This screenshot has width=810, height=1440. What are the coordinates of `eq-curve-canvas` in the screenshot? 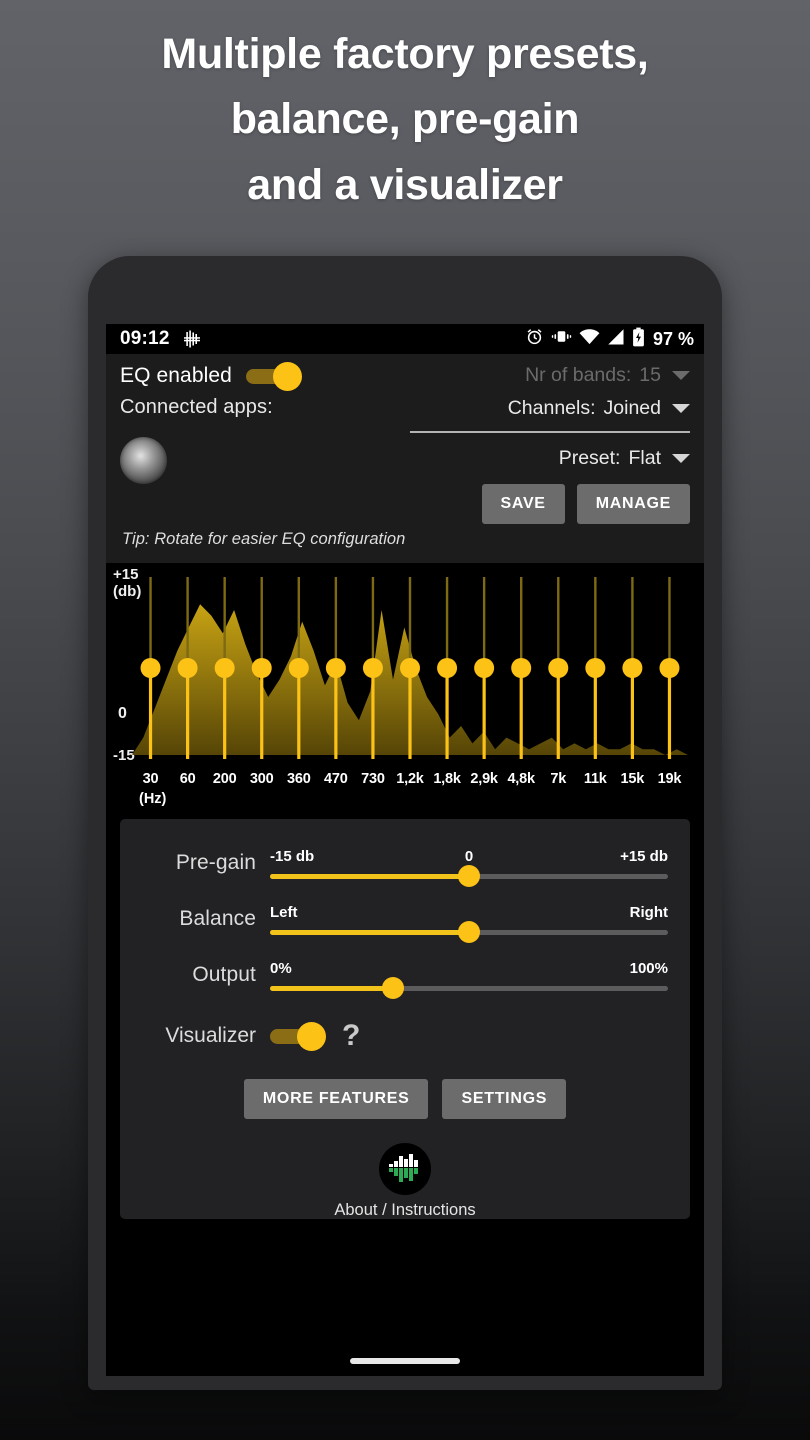 It's located at (410, 665).